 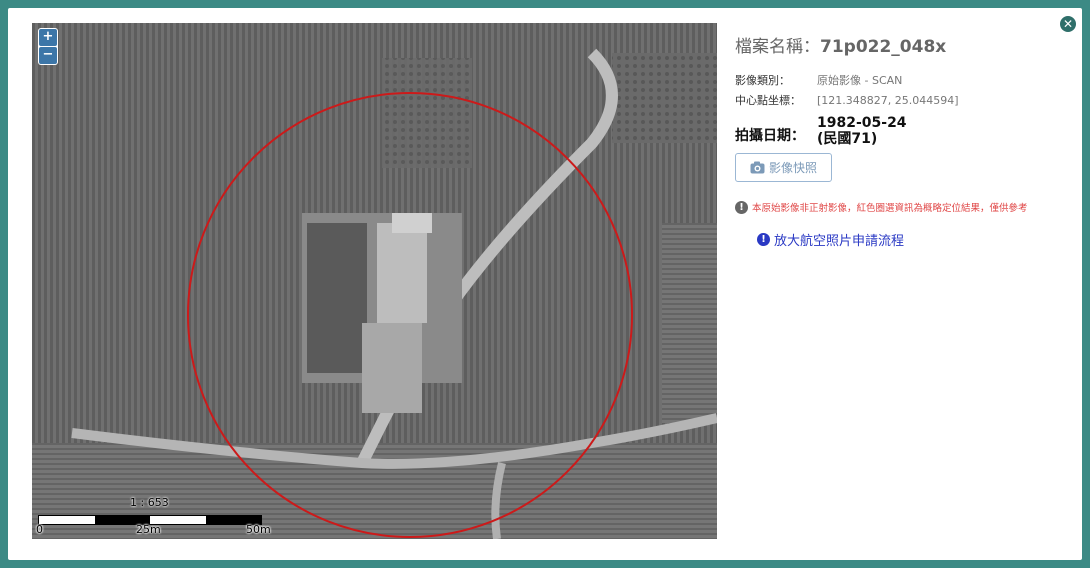 What do you see at coordinates (905, 81) in the screenshot?
I see `meta-row-type: 影像類別： 原始影像 - SCAN` at bounding box center [905, 81].